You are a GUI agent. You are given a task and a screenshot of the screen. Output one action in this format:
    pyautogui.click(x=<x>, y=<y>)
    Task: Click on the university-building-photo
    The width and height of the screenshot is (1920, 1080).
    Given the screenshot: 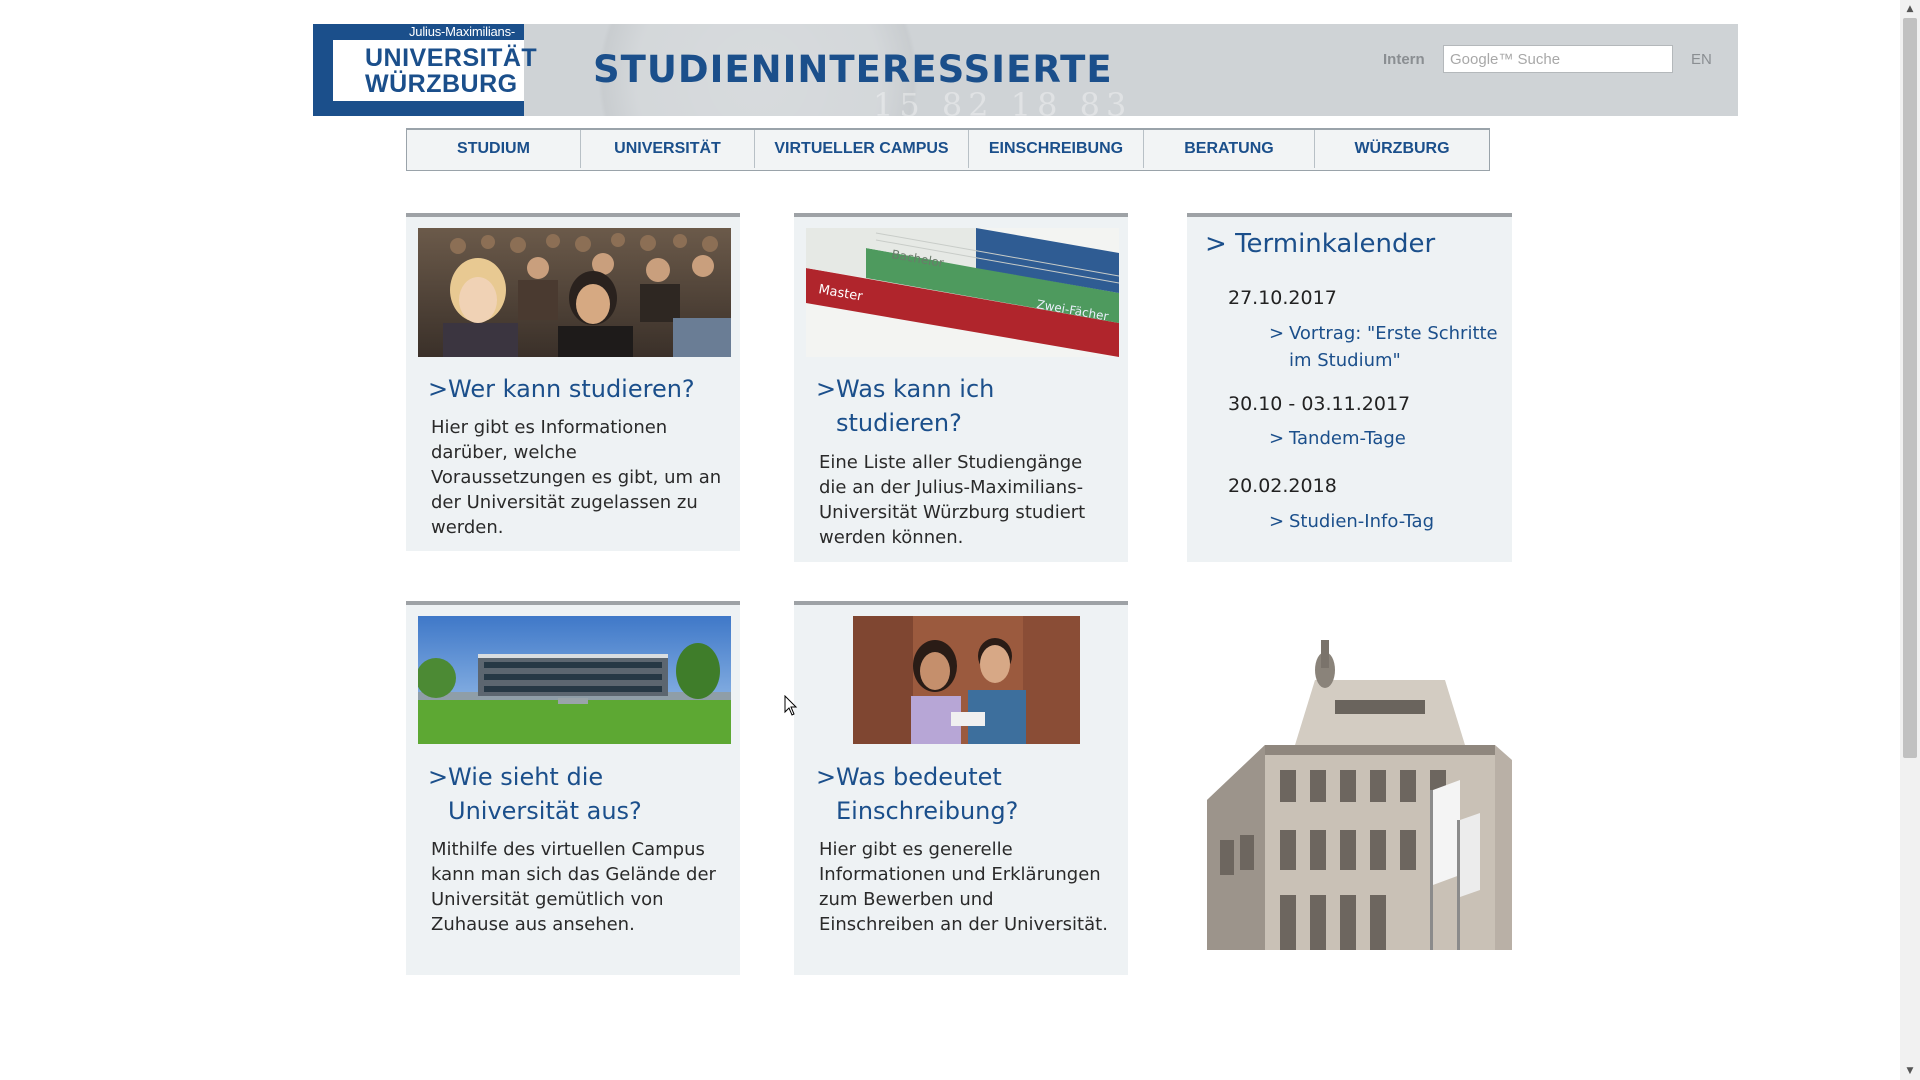 What is the action you would take?
    pyautogui.click(x=1353, y=795)
    